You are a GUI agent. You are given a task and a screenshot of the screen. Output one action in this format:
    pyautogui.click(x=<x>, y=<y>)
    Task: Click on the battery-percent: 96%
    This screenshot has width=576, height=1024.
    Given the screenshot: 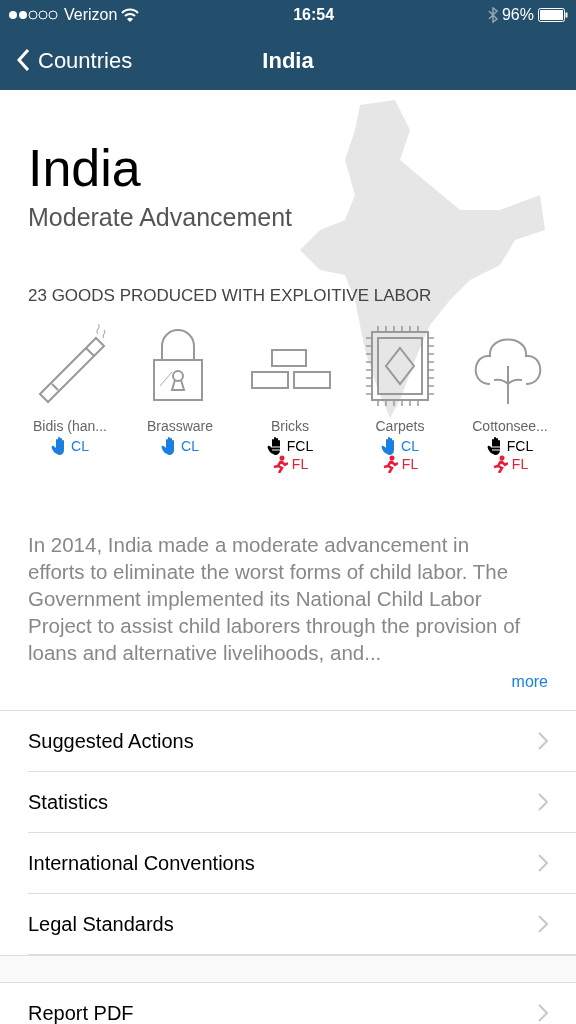 What is the action you would take?
    pyautogui.click(x=517, y=15)
    